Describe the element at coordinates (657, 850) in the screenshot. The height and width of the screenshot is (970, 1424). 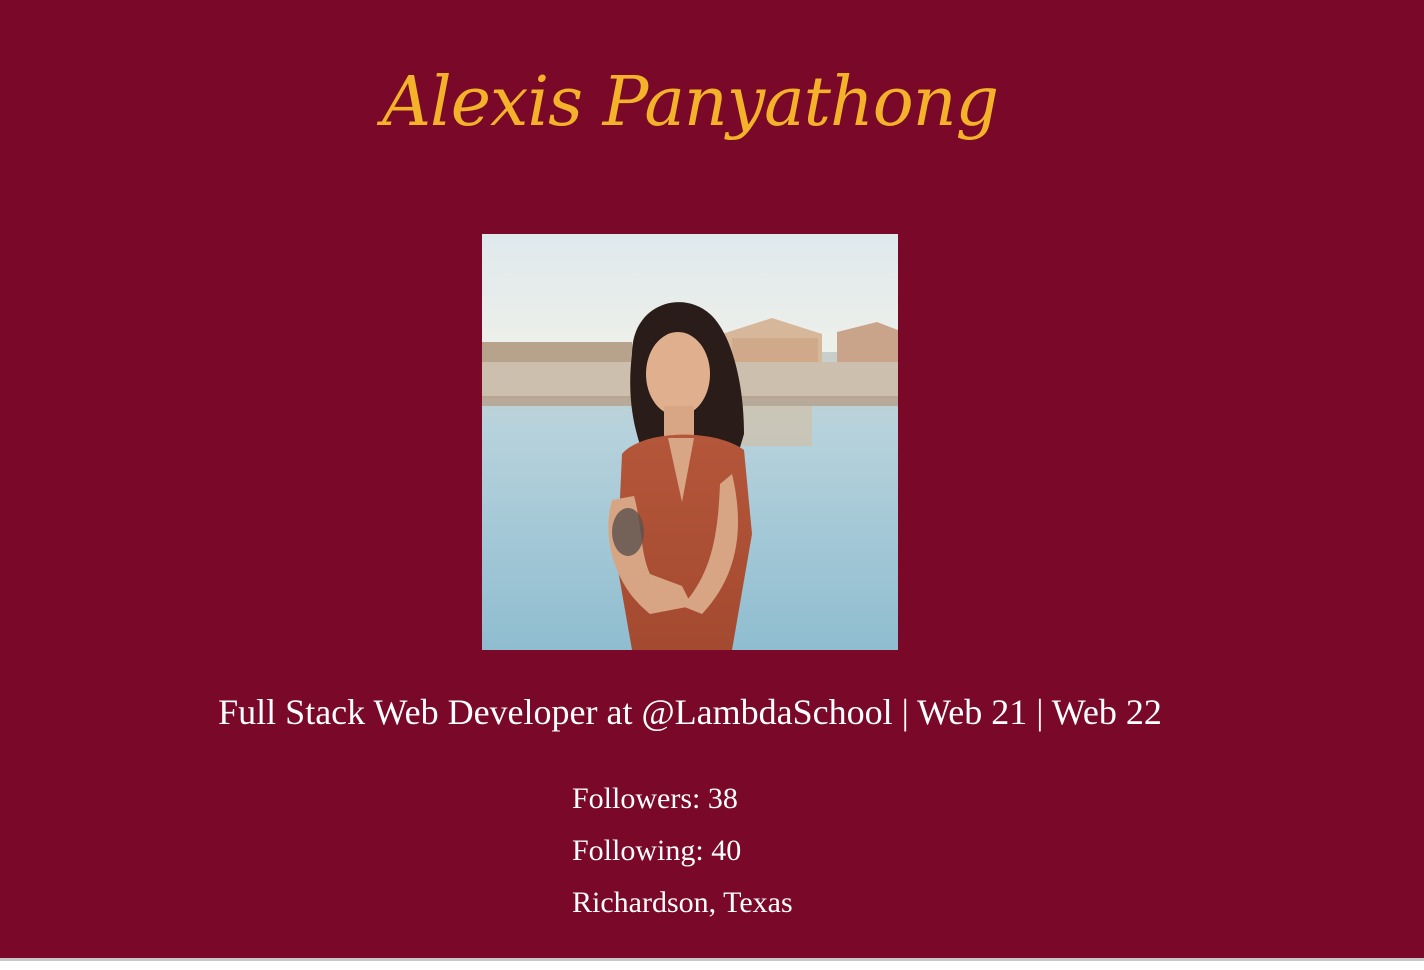
I see `following-count: Following: 40` at that location.